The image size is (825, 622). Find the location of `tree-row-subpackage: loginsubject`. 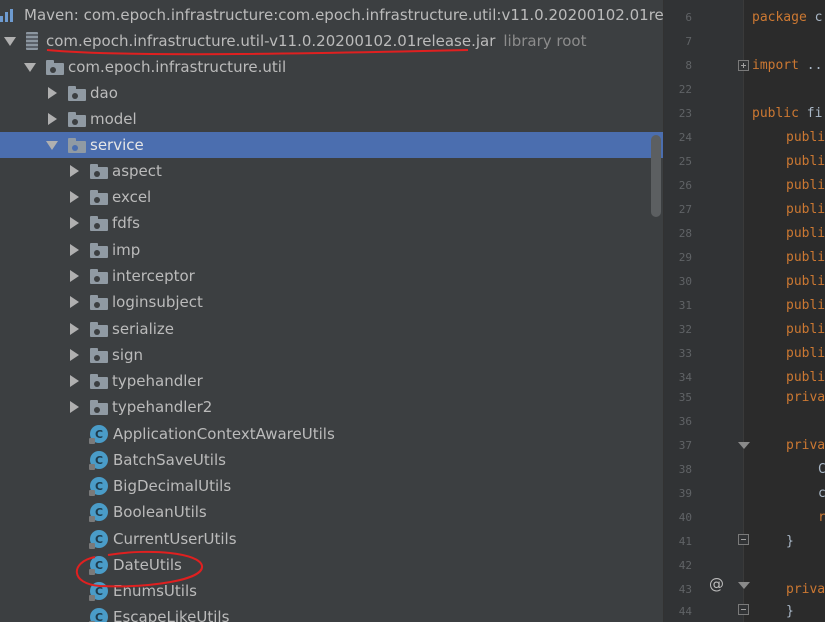

tree-row-subpackage: loginsubject is located at coordinates (331, 302).